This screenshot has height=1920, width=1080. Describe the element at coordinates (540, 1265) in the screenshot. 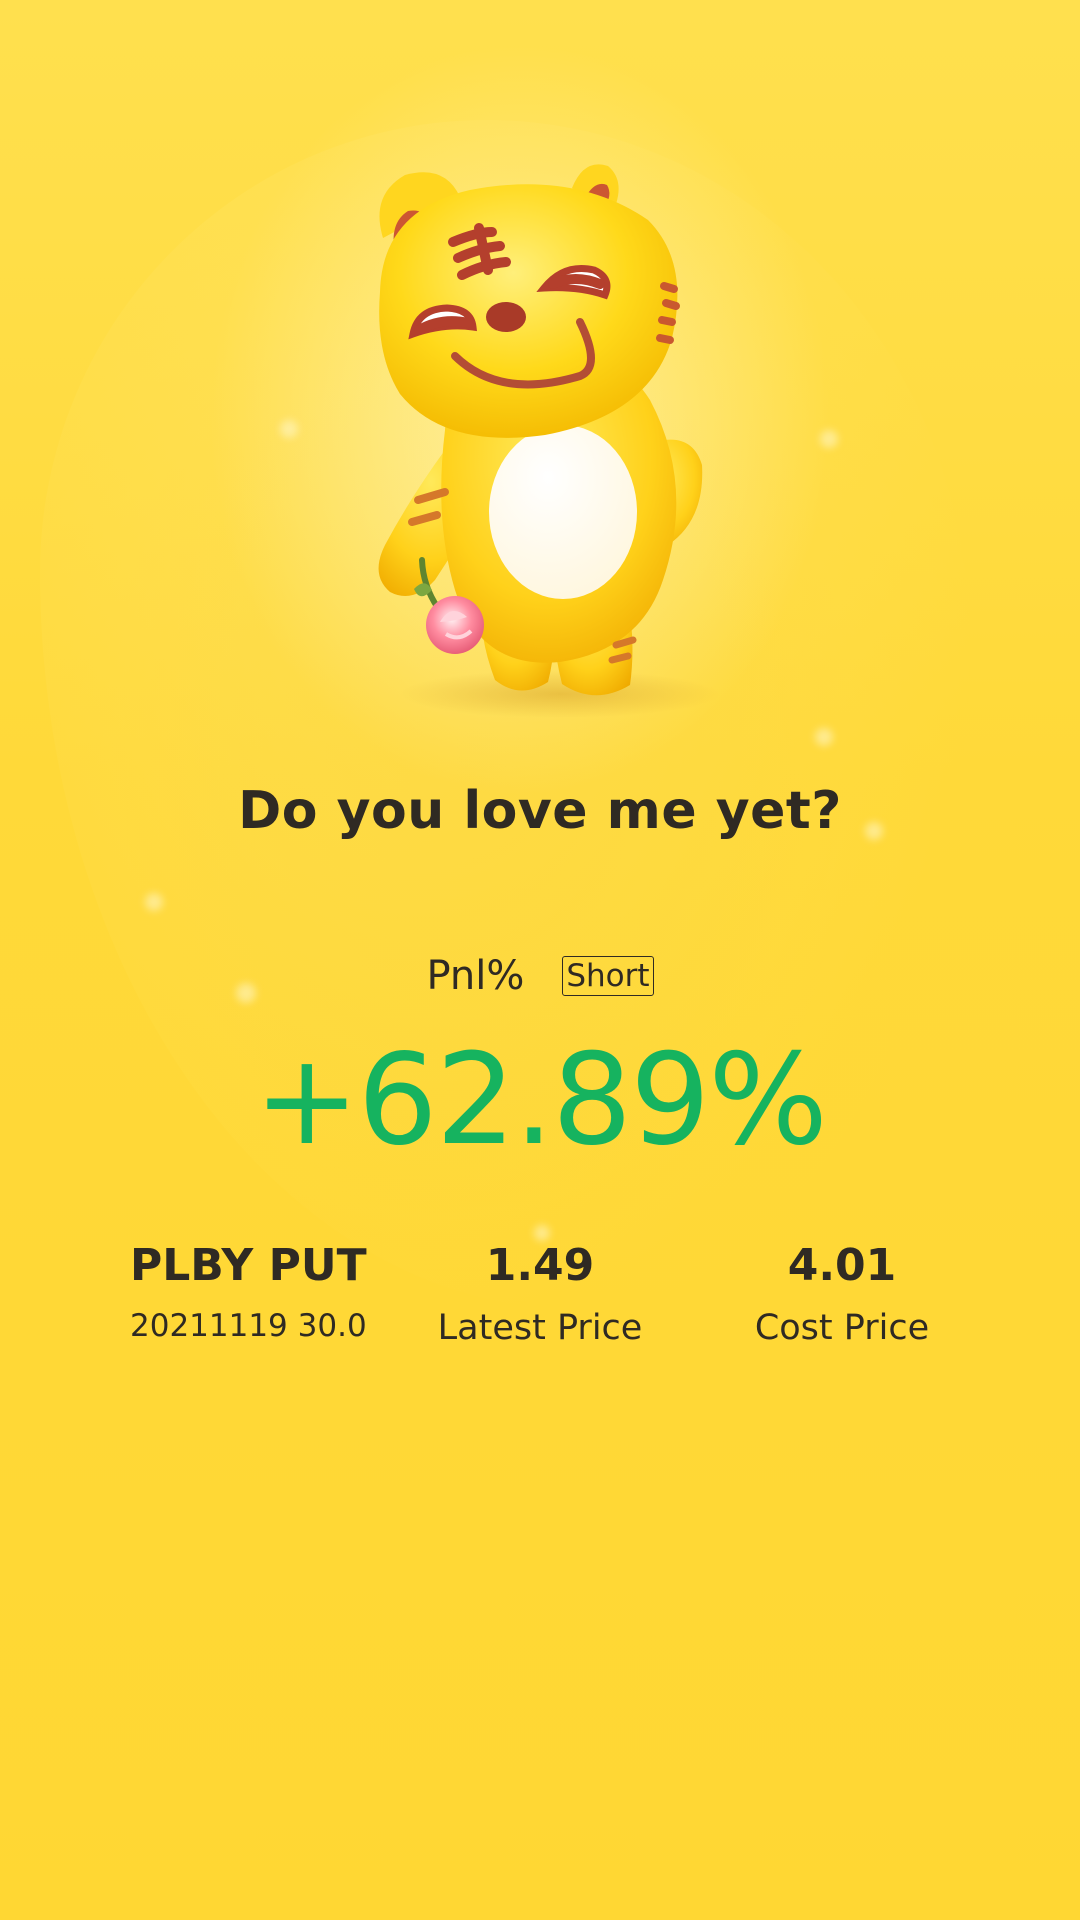

I see `latest-price-value: 1.49` at that location.